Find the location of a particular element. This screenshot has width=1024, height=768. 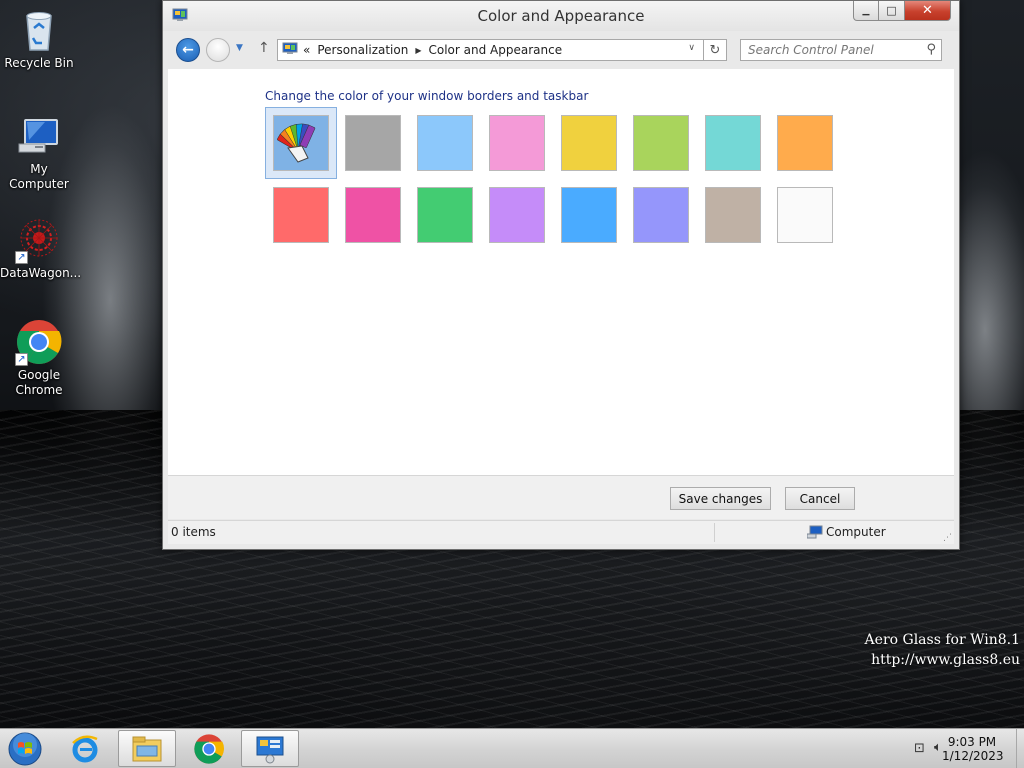

color-swatch-yellow is located at coordinates (589, 143).